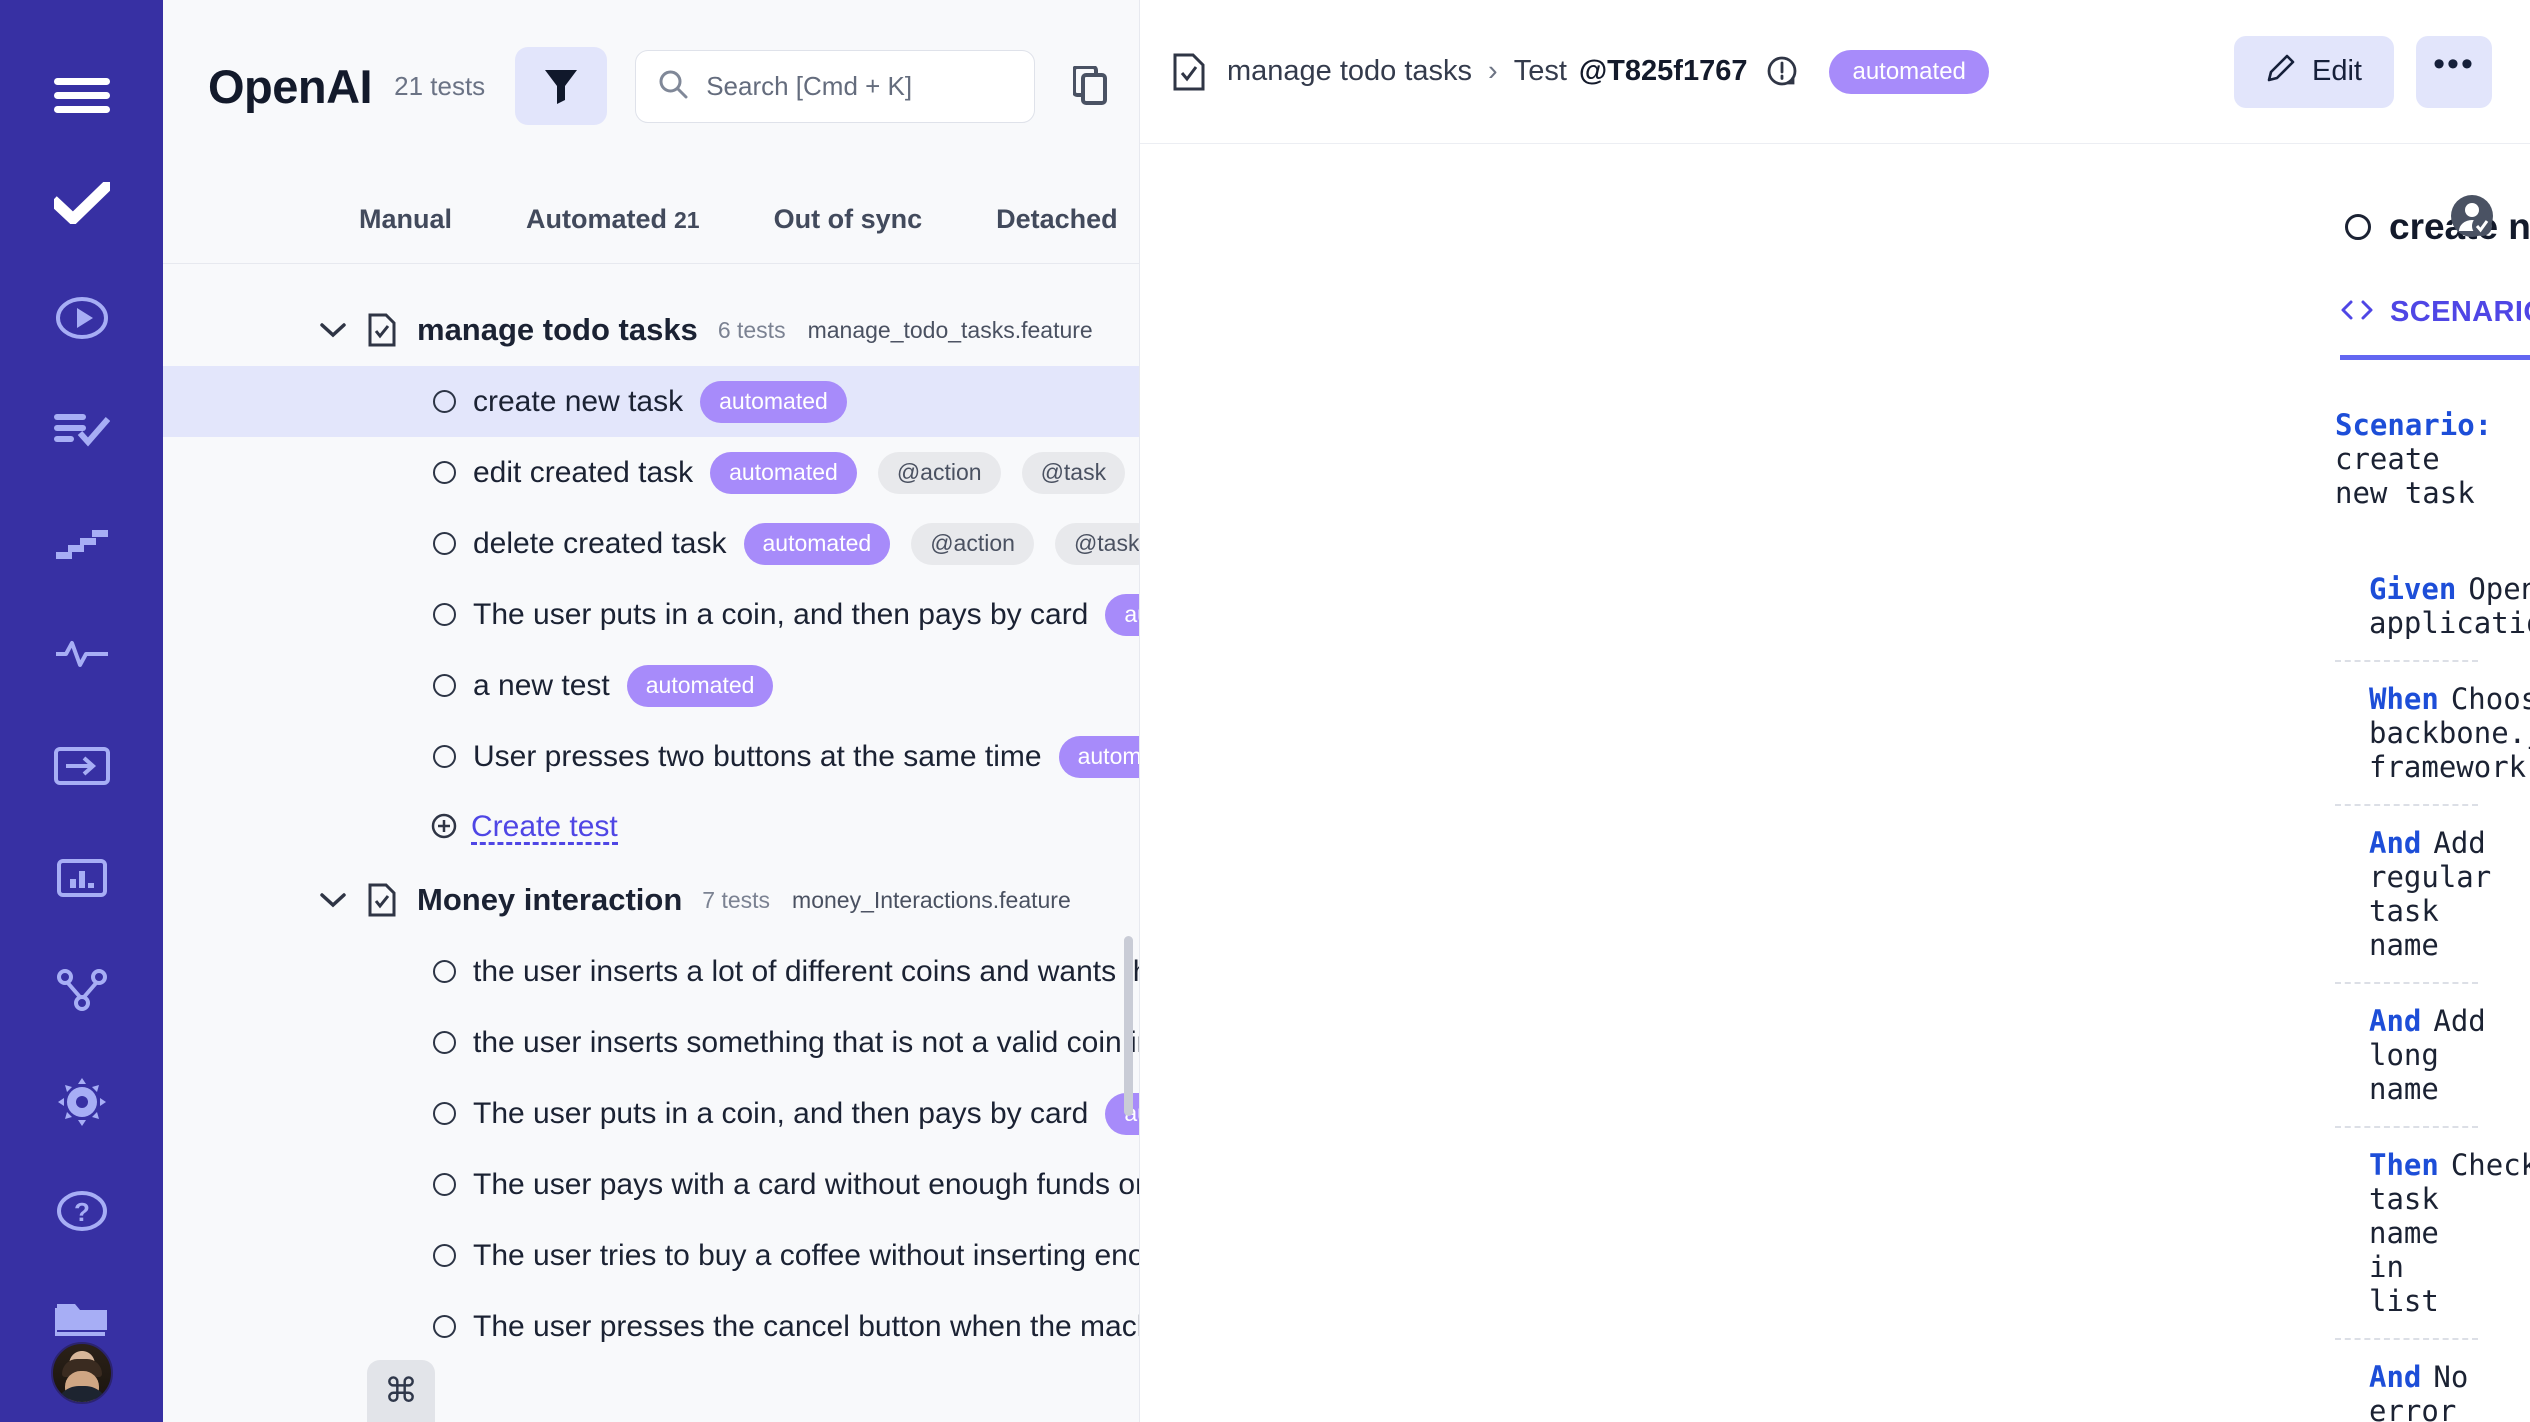  I want to click on chart-box-icon, so click(81, 878).